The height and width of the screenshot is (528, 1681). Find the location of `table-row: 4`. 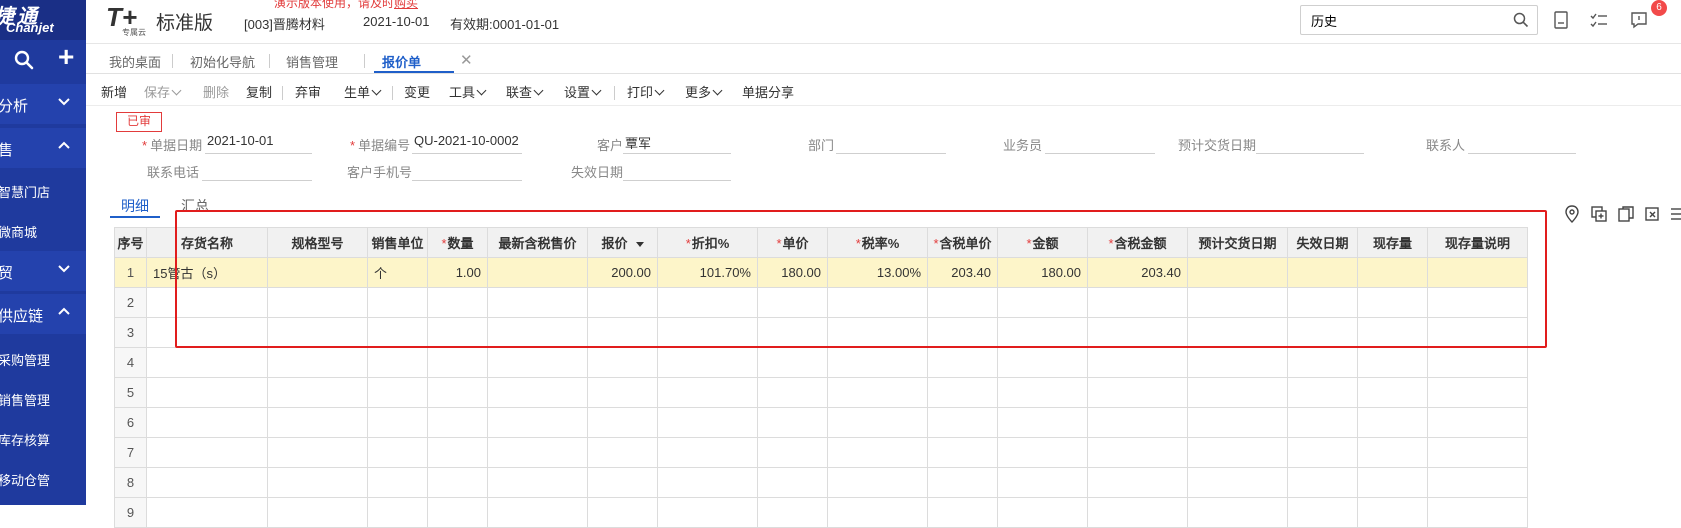

table-row: 4 is located at coordinates (821, 362).